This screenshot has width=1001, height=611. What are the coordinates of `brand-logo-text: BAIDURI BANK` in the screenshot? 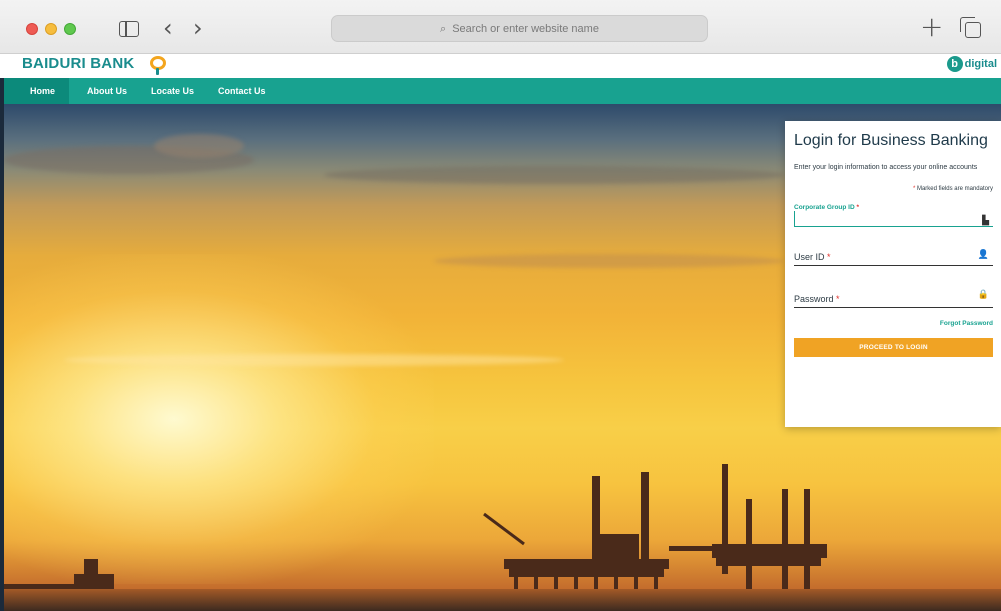 It's located at (78, 63).